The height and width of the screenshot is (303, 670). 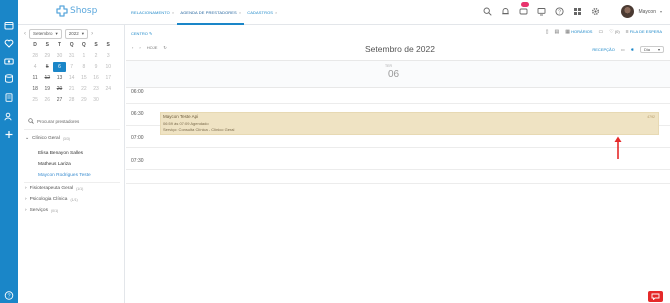 I want to click on calendar-day: 4, so click(x=35, y=67).